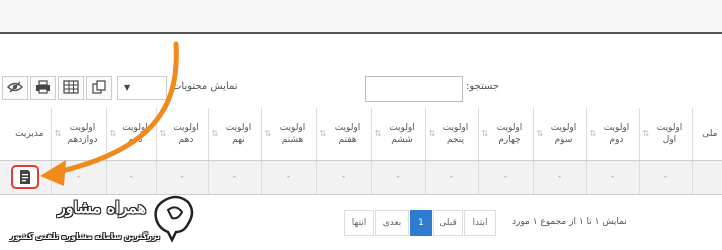 The image size is (722, 250). I want to click on table-icon, so click(71, 88).